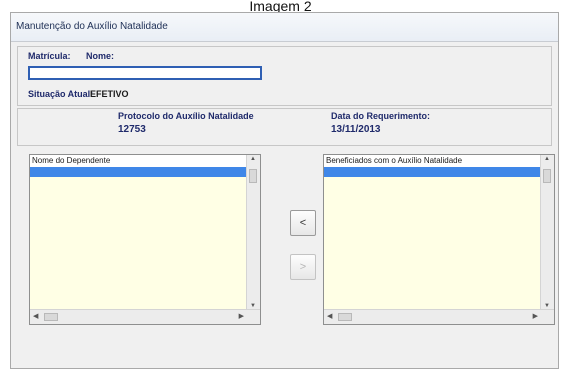 The height and width of the screenshot is (372, 561). Describe the element at coordinates (356, 129) in the screenshot. I see `data-requerimento-value: 13/11/2013` at that location.